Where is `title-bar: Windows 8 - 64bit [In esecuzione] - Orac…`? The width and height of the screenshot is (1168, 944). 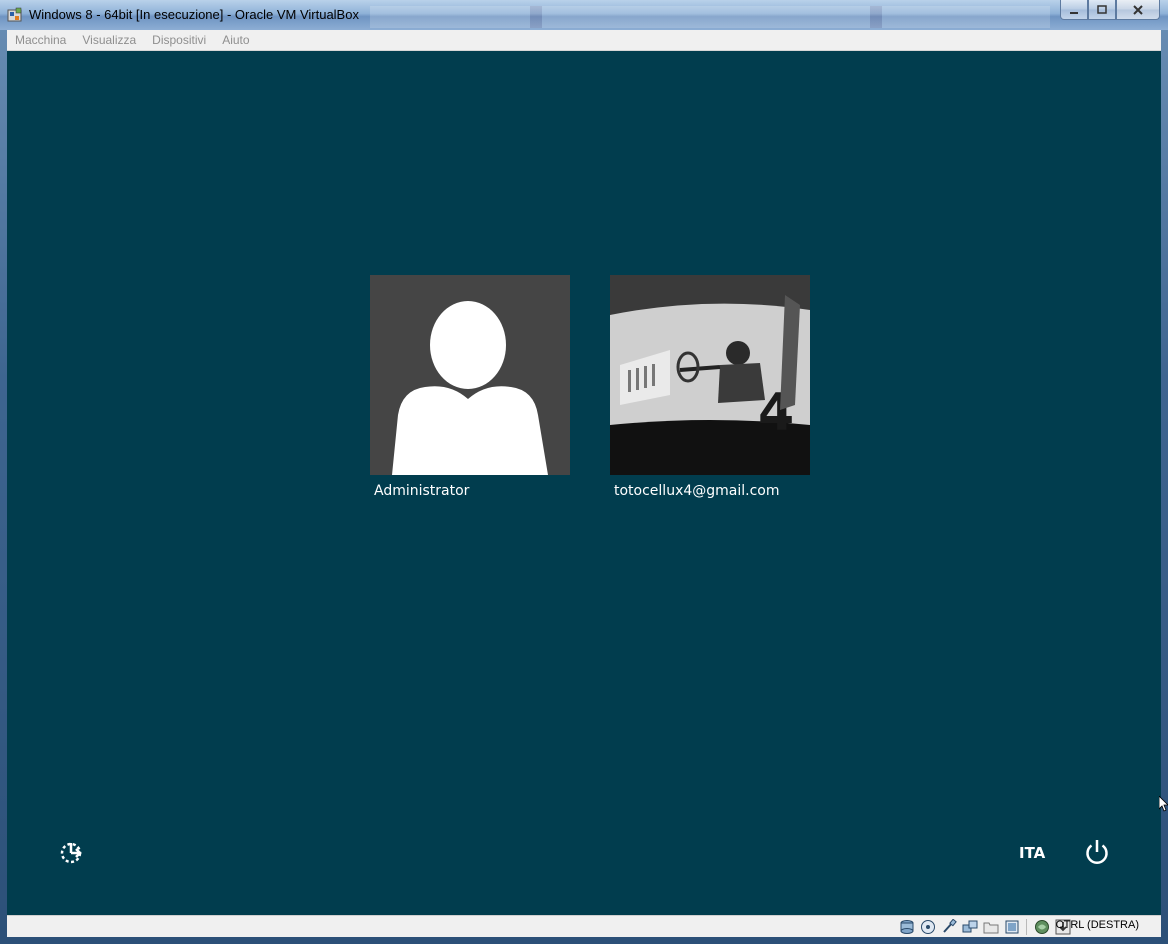 title-bar: Windows 8 - 64bit [In esecuzione] - Orac… is located at coordinates (584, 15).